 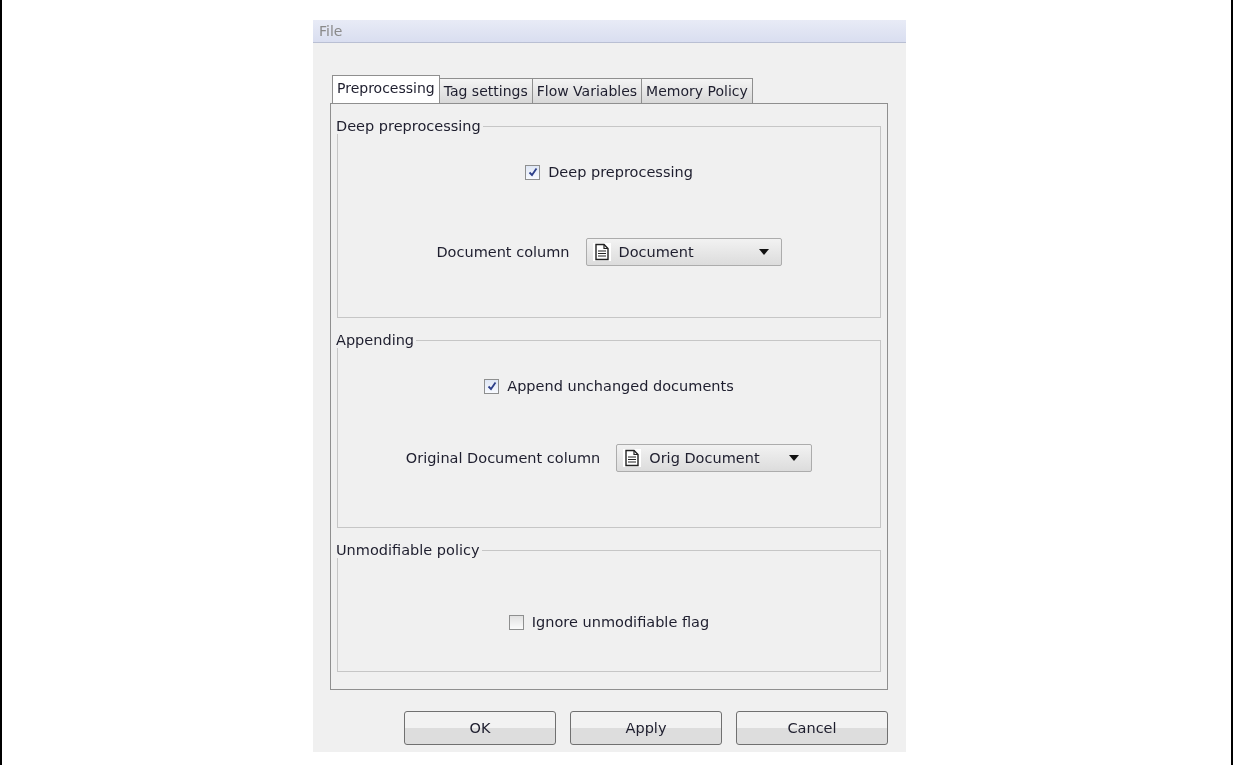 I want to click on tab: Preprocessing, so click(x=386, y=89).